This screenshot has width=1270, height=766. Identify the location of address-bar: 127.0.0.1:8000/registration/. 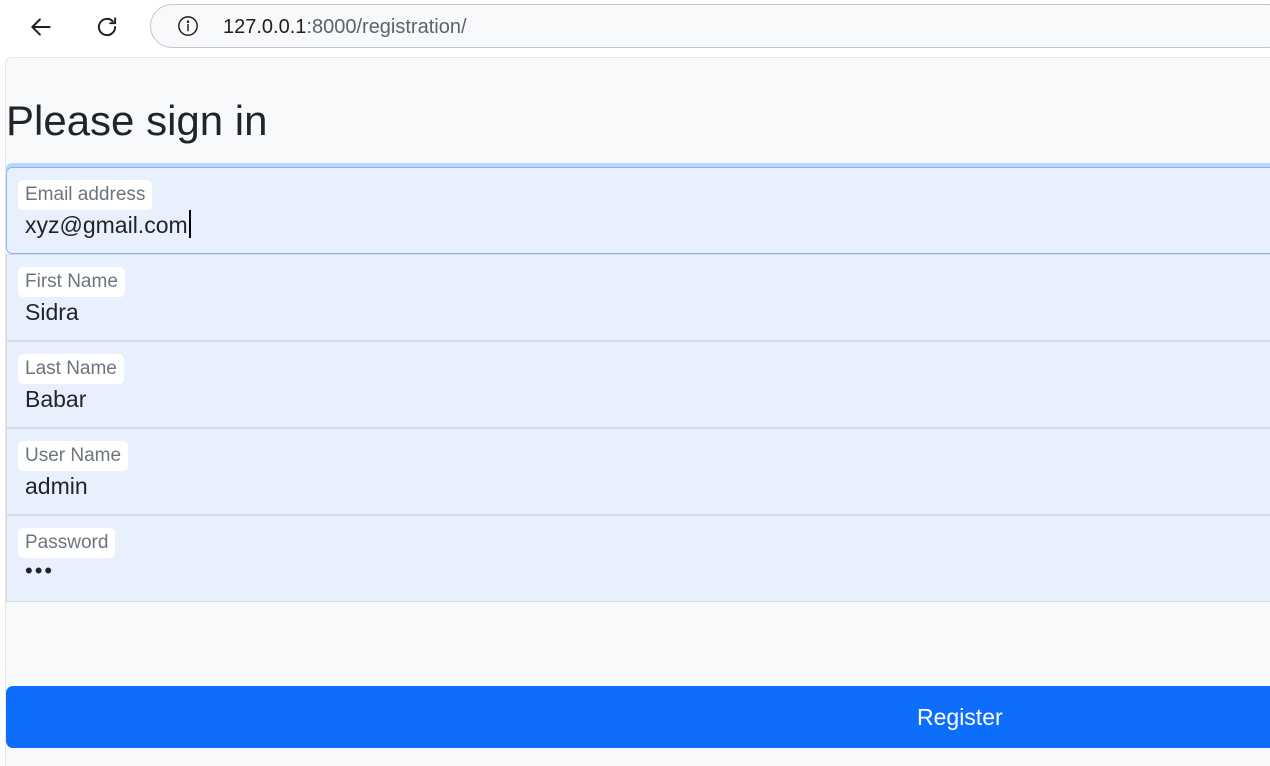
(710, 26).